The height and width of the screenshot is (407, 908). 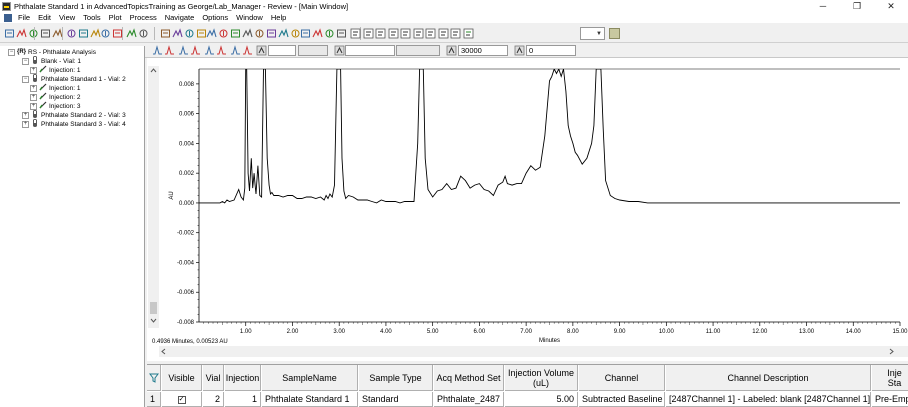 I want to click on copy-icon, so click(x=45, y=33).